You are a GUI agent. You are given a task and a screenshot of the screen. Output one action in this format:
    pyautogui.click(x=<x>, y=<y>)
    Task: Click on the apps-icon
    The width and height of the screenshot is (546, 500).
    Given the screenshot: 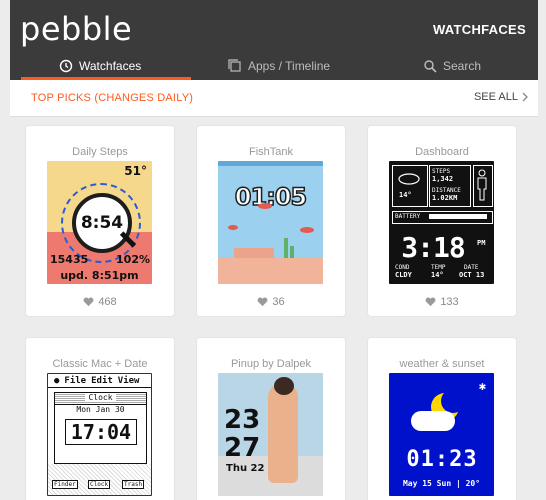 What is the action you would take?
    pyautogui.click(x=234, y=65)
    